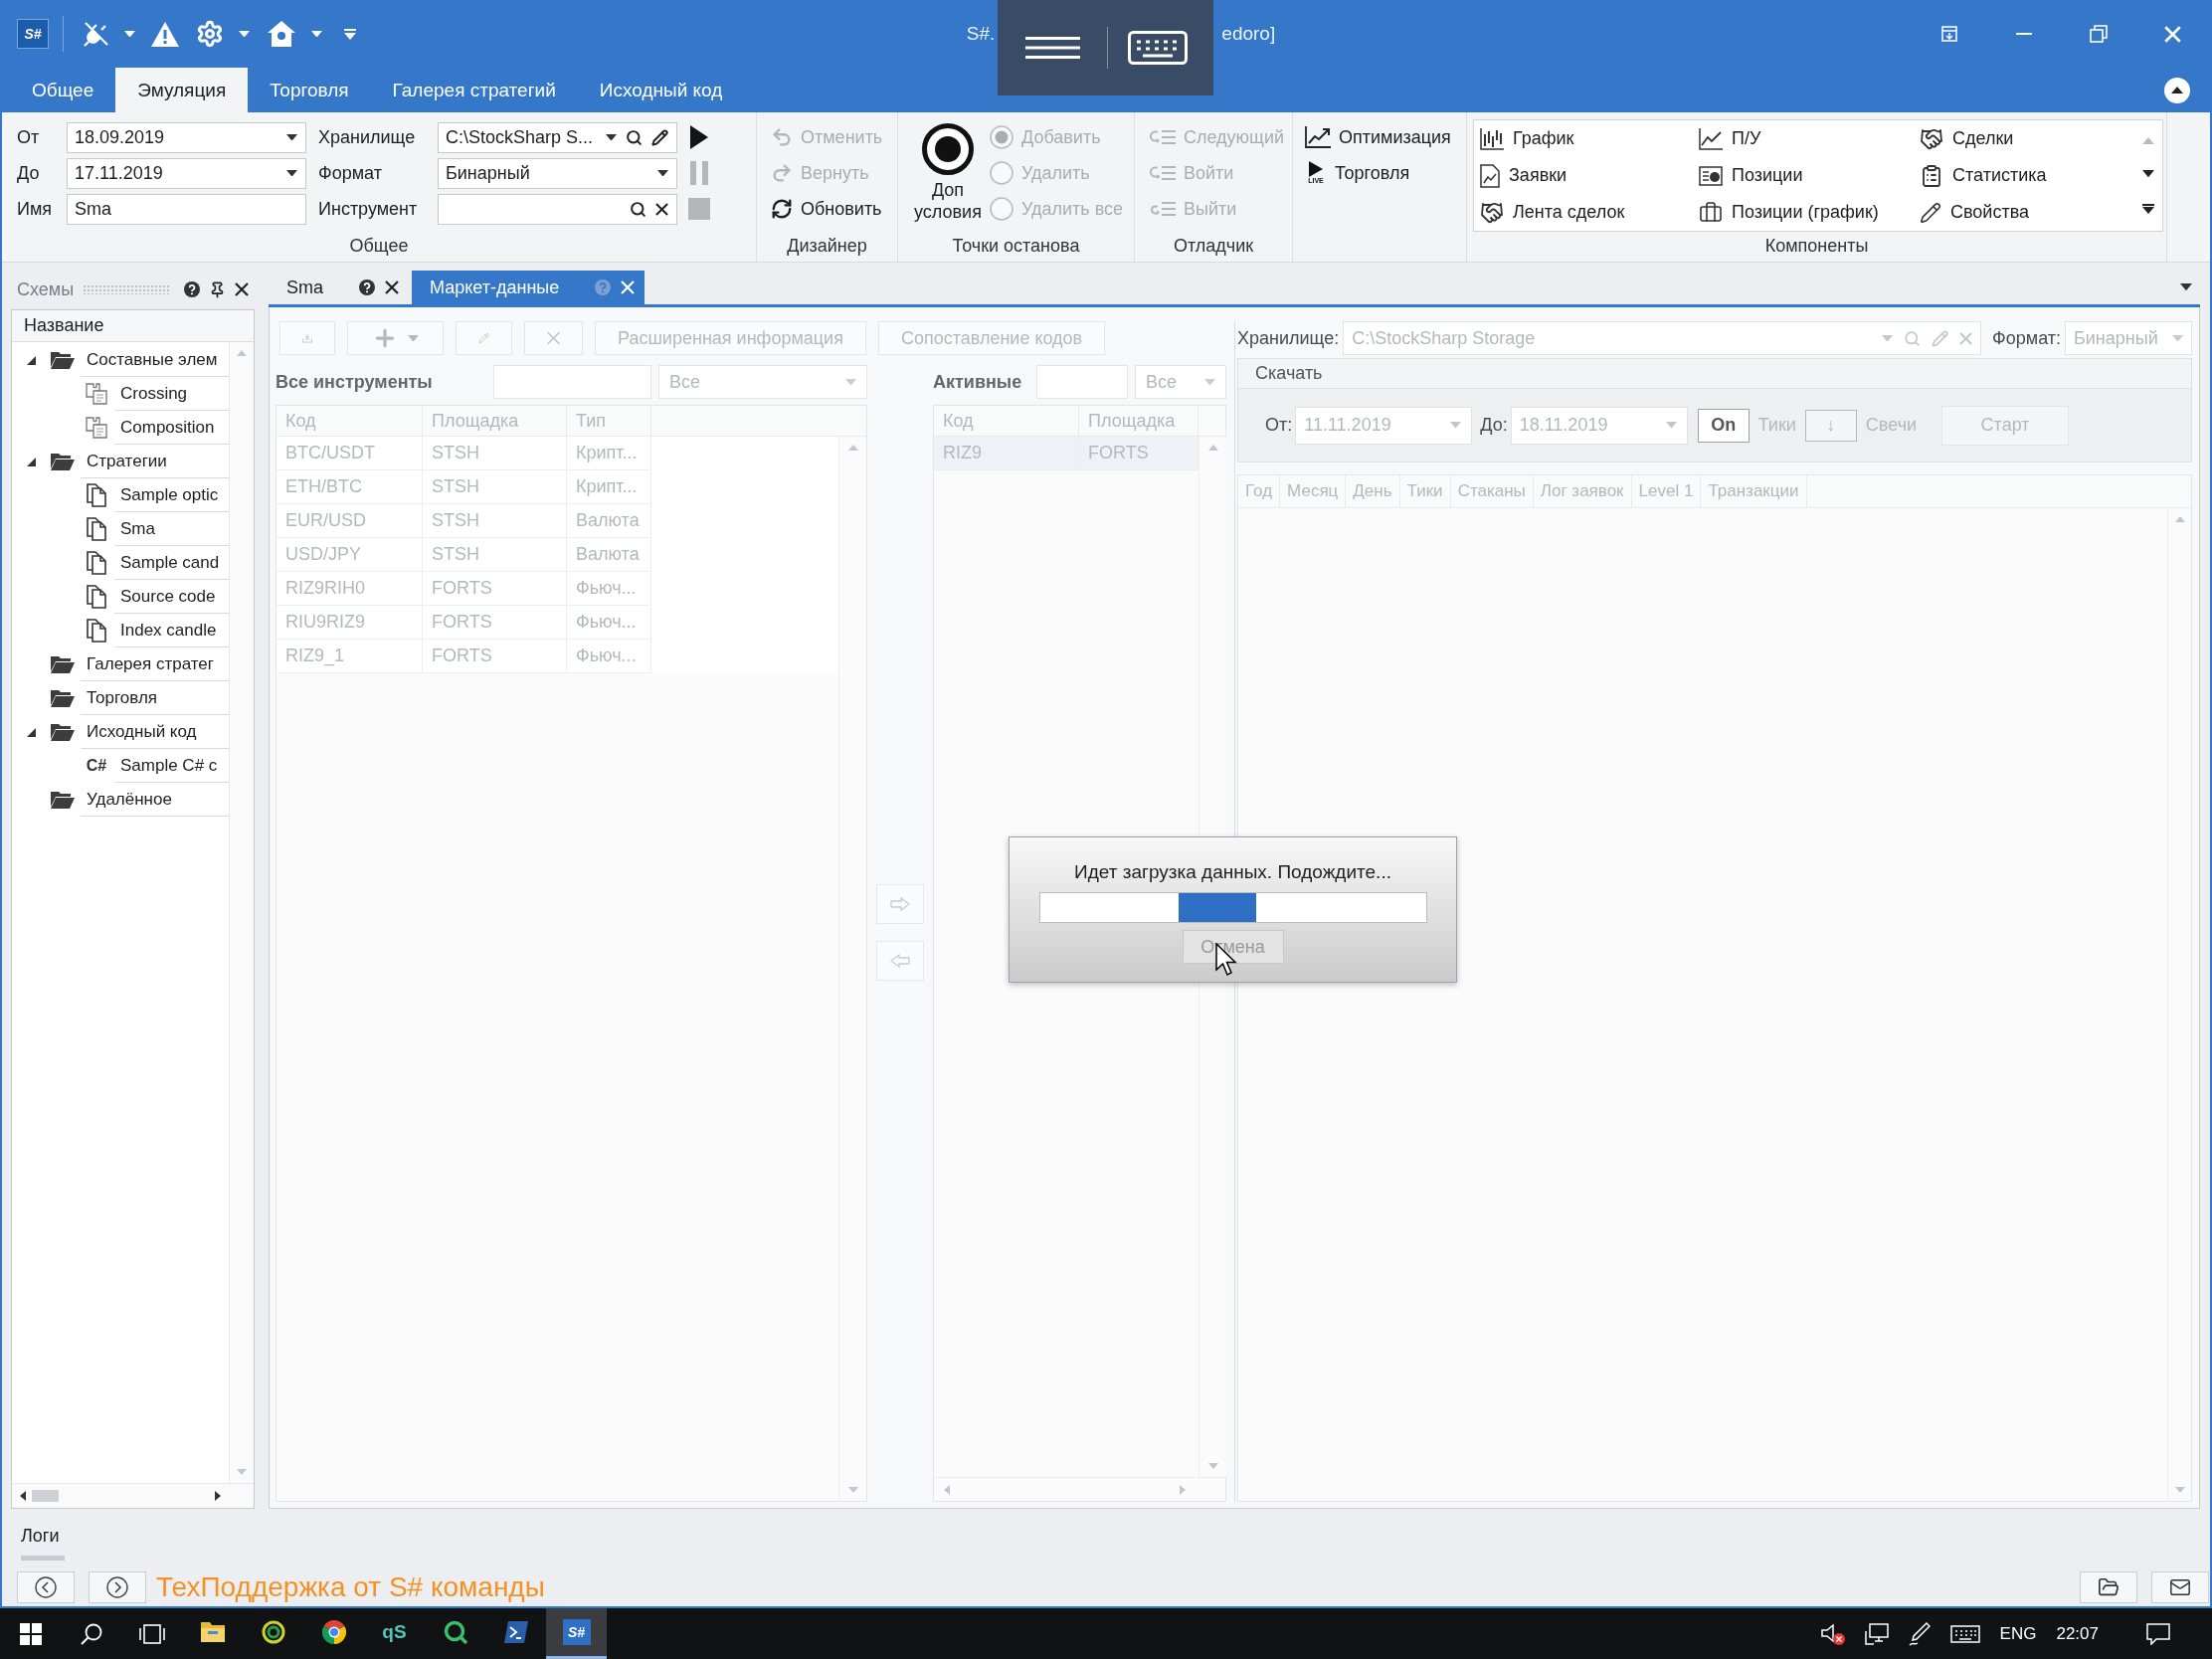 Image resolution: width=2212 pixels, height=1659 pixels. I want to click on notification-icon, so click(2158, 1633).